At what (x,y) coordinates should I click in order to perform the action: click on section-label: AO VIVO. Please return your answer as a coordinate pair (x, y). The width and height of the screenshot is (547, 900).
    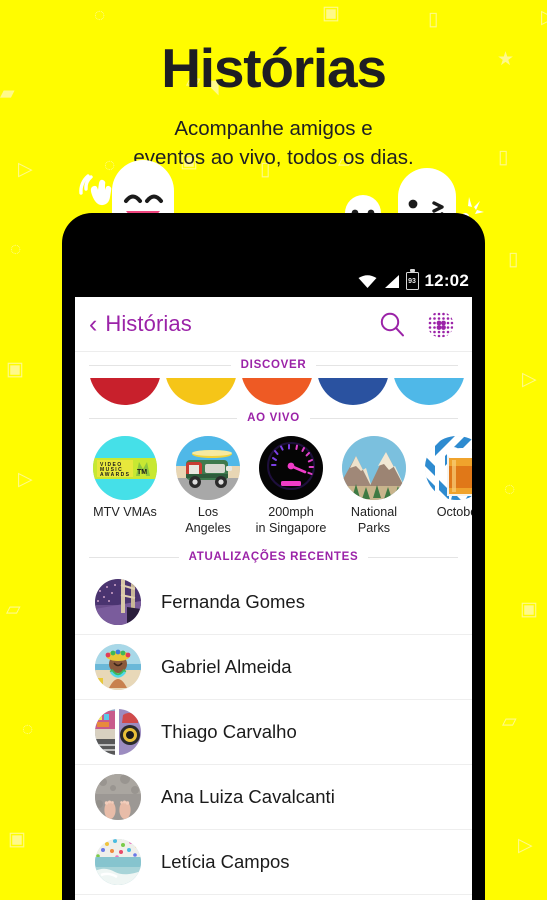
    Looking at the image, I should click on (273, 418).